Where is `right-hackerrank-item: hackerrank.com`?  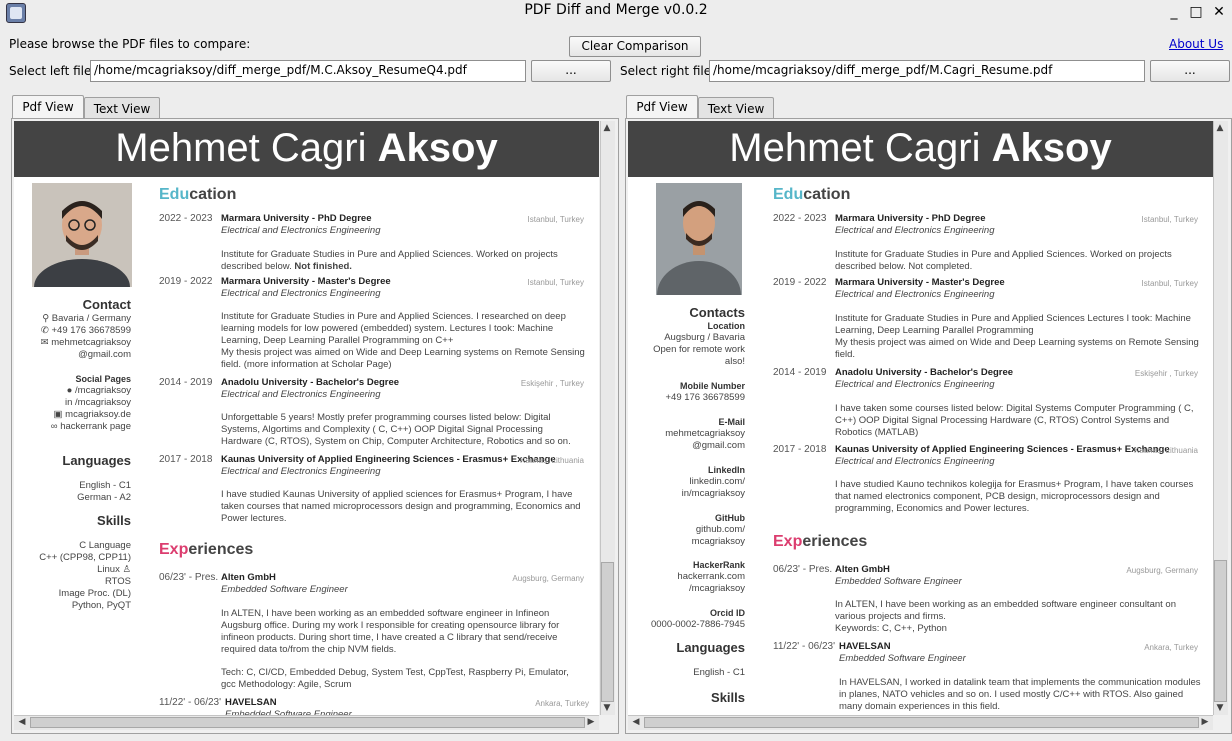
right-hackerrank-item: hackerrank.com is located at coordinates (711, 576).